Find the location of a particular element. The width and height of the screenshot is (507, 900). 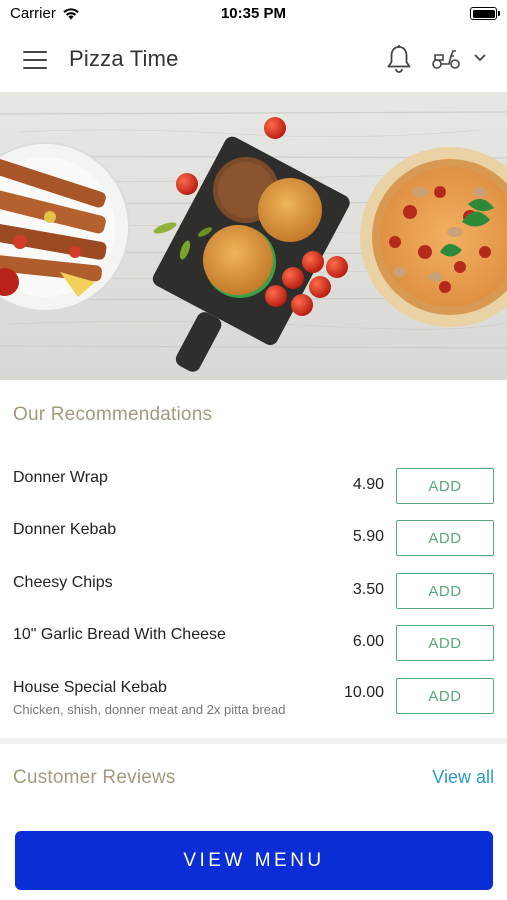

recommendations-title: Our Recommendations is located at coordinates (113, 414).